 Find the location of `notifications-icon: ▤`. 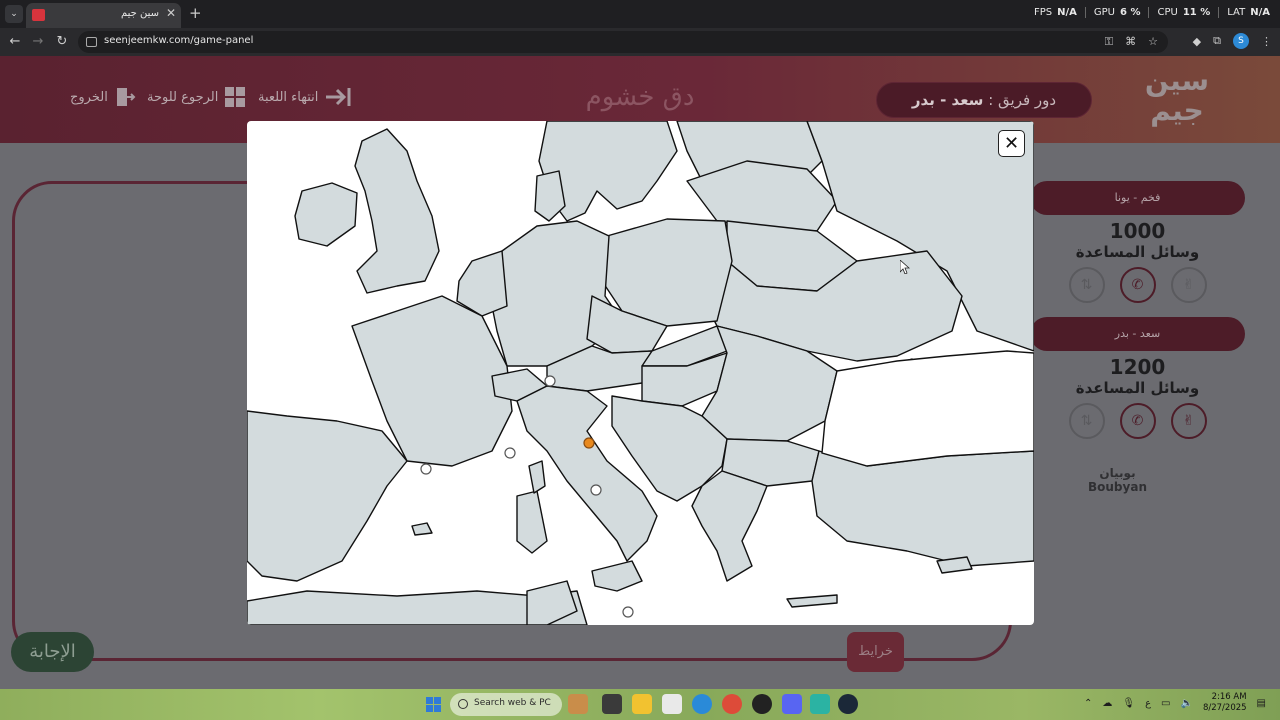

notifications-icon: ▤ is located at coordinates (1261, 703).